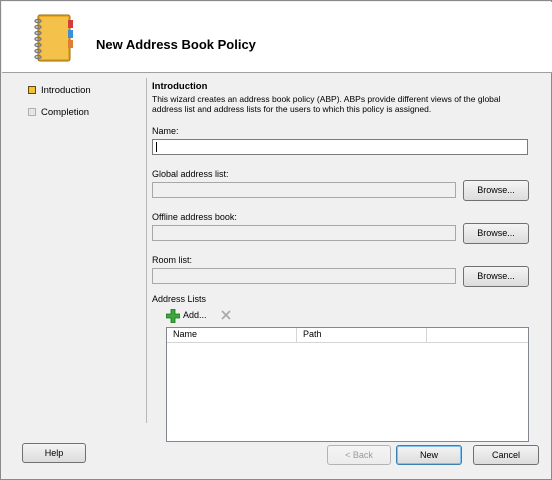  Describe the element at coordinates (176, 44) in the screenshot. I see `wizard-title: New Address Book Policy` at that location.